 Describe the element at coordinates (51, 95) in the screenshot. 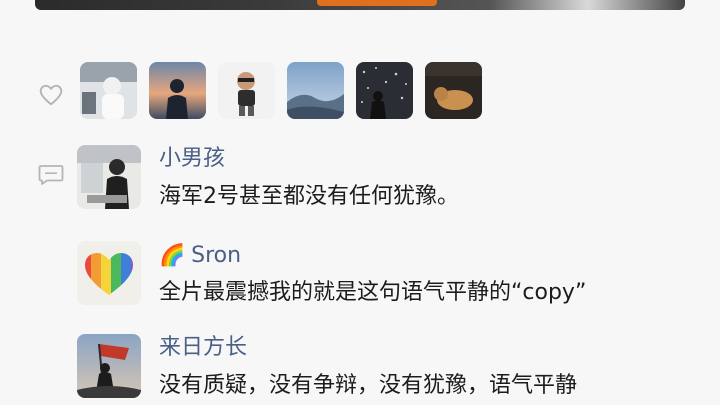

I see `heart-outline-icon` at that location.